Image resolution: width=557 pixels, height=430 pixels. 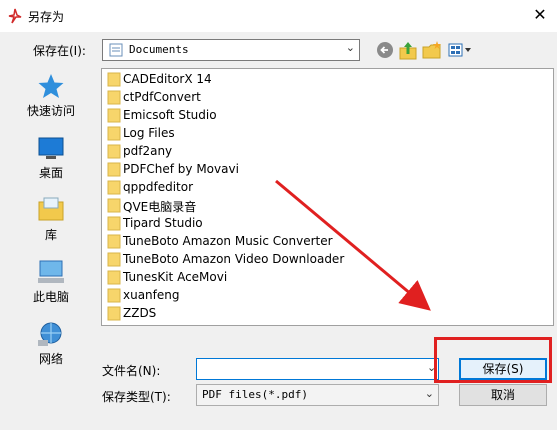 I want to click on folder-name: Emicsoft Studio, so click(x=170, y=115).